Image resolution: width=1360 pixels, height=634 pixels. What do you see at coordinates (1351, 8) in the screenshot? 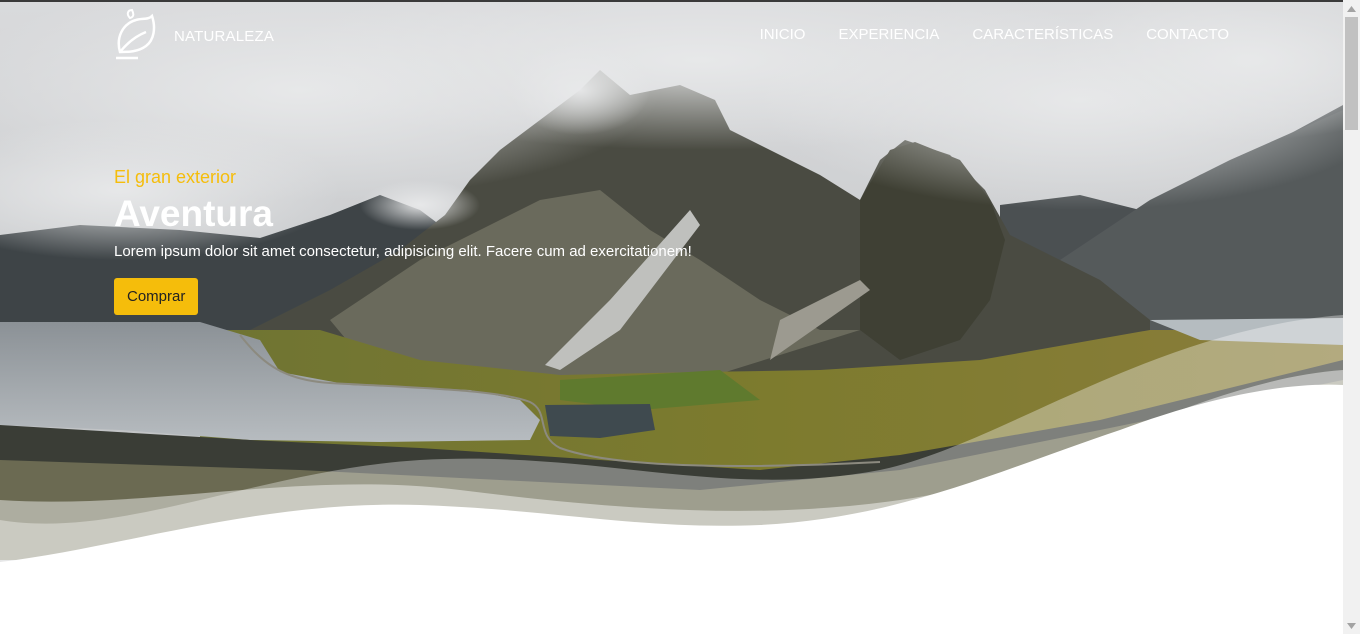
I see `scroll-up-arrow-icon` at bounding box center [1351, 8].